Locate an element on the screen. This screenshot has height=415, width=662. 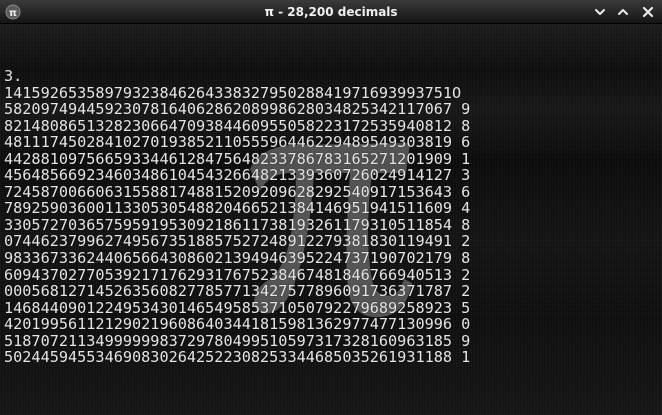
close-icon is located at coordinates (648, 12).